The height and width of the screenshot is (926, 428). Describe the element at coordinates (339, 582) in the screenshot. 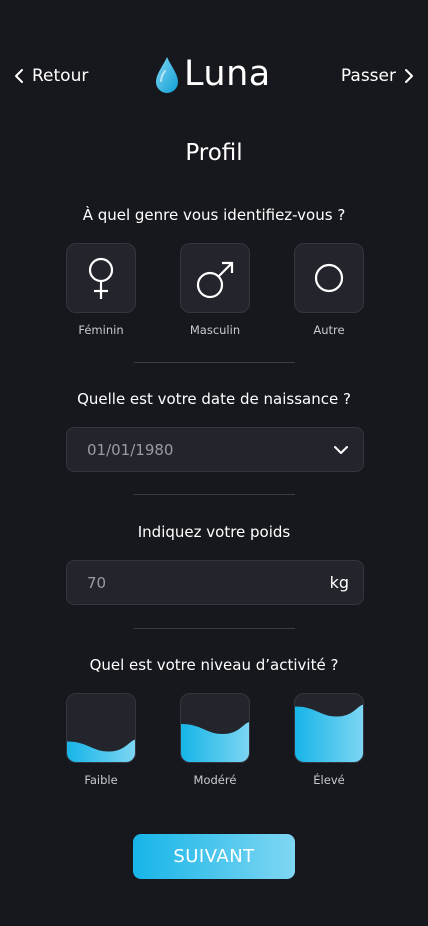

I see `weight-unit: kg` at that location.